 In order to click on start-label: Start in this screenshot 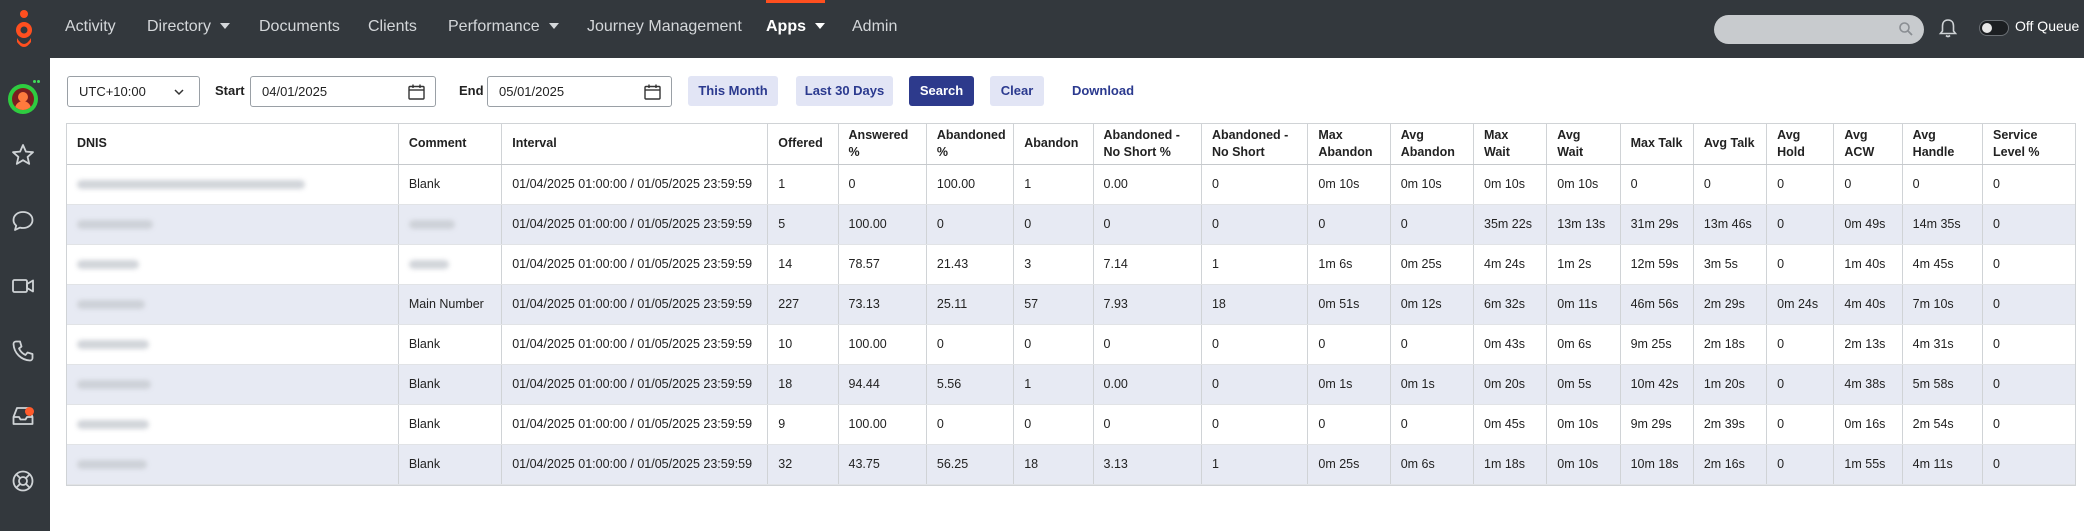, I will do `click(230, 90)`.